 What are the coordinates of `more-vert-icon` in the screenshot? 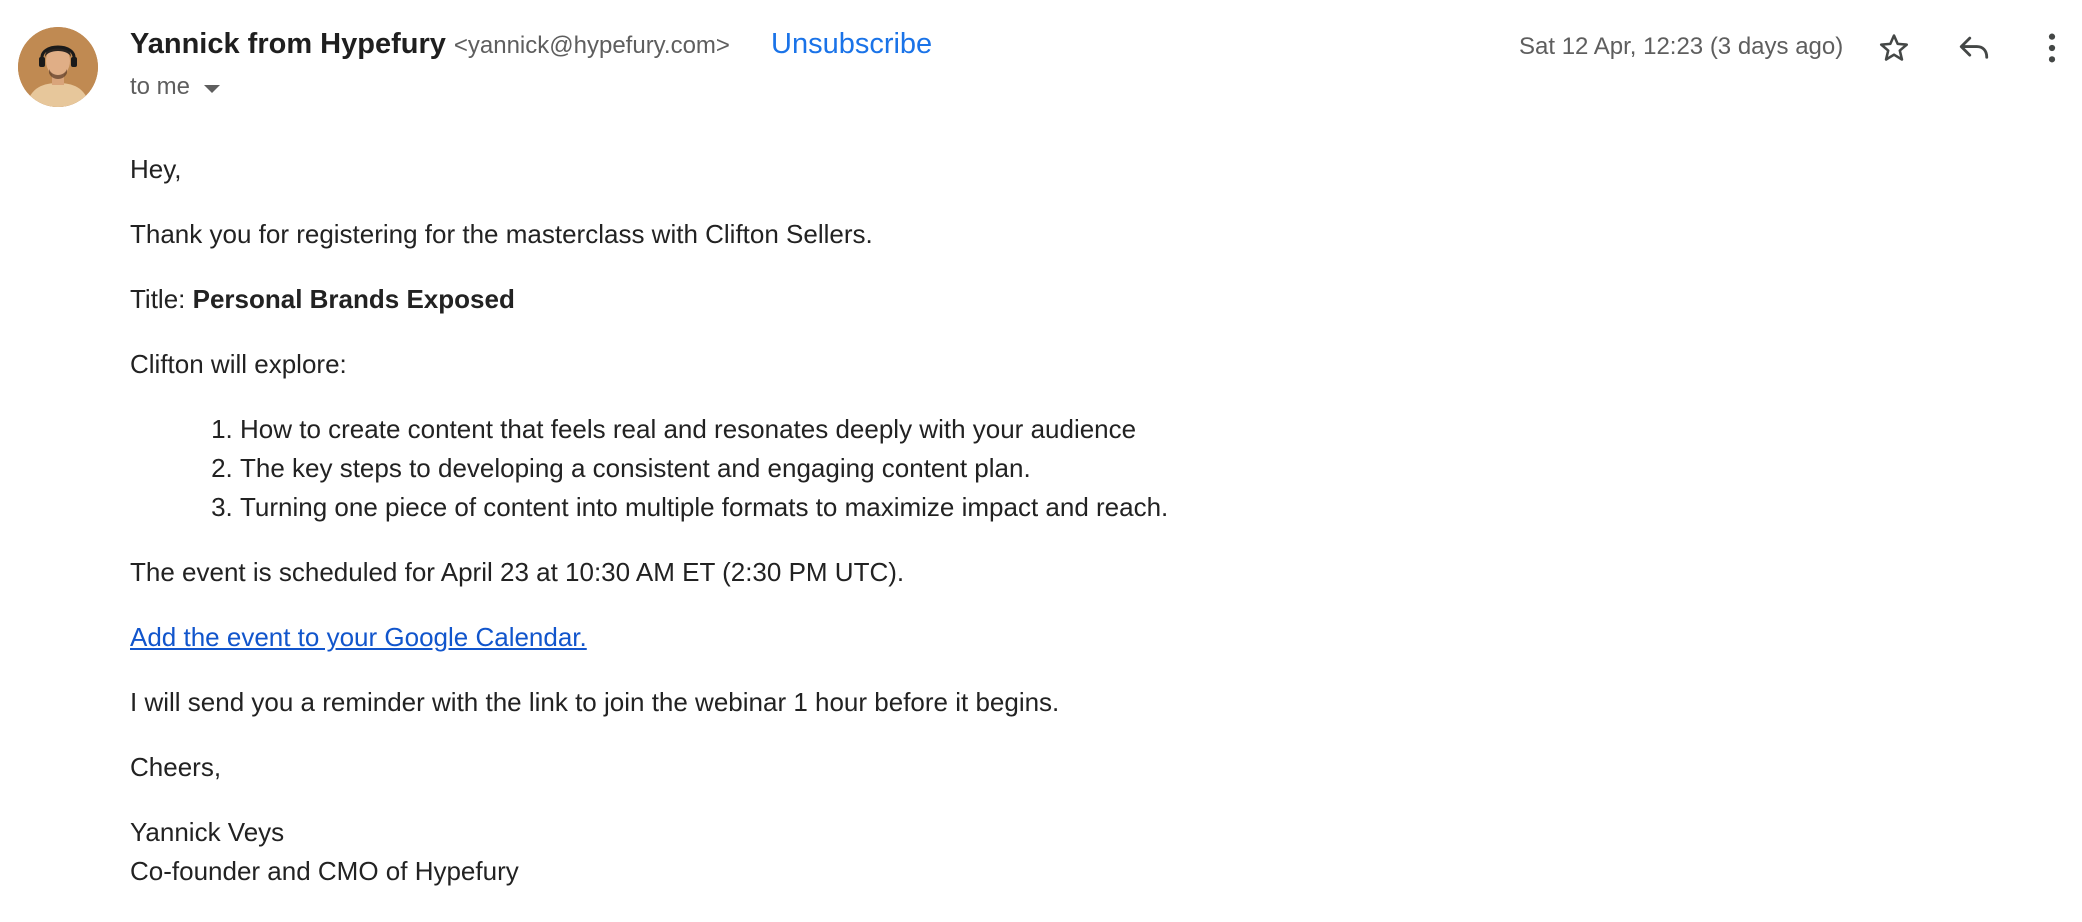 It's located at (2052, 48).